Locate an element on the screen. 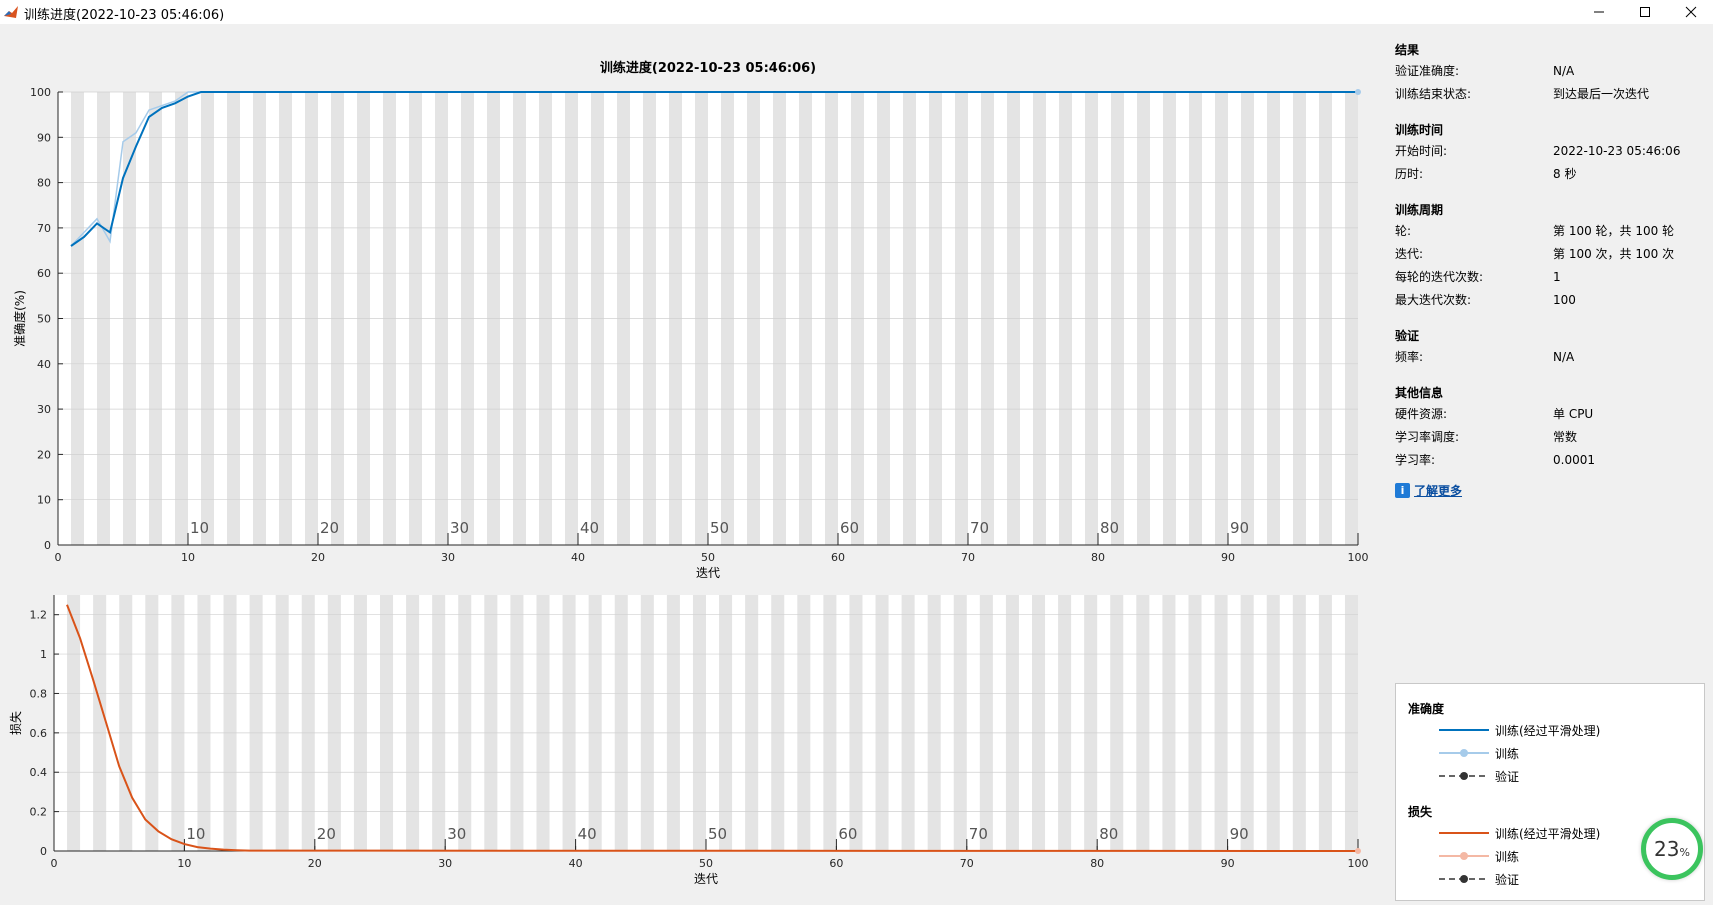 Image resolution: width=1713 pixels, height=905 pixels. epoch-label: 40 is located at coordinates (587, 834).